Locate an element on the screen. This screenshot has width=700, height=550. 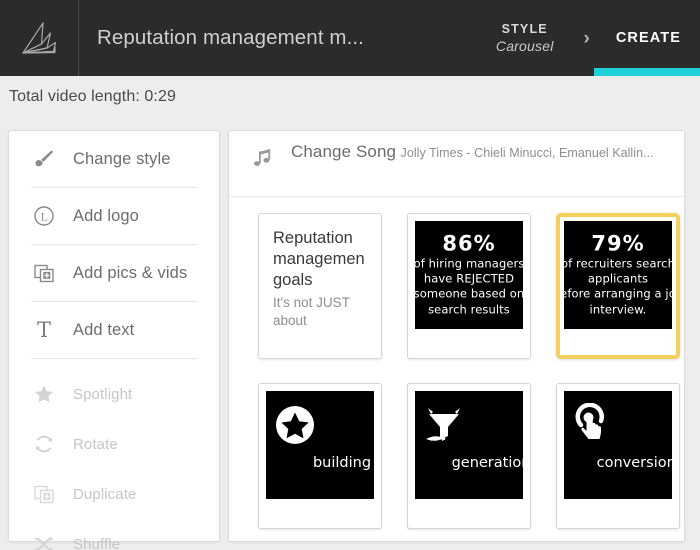
sidebar-item-add-pics-vids: Add pics & vids is located at coordinates (114, 273).